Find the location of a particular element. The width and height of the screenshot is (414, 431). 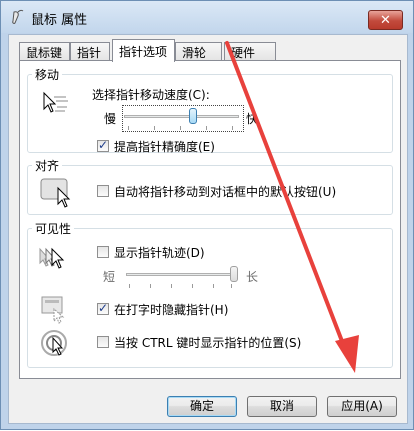

speed-label: 选择指针移动速度(C): is located at coordinates (151, 95).